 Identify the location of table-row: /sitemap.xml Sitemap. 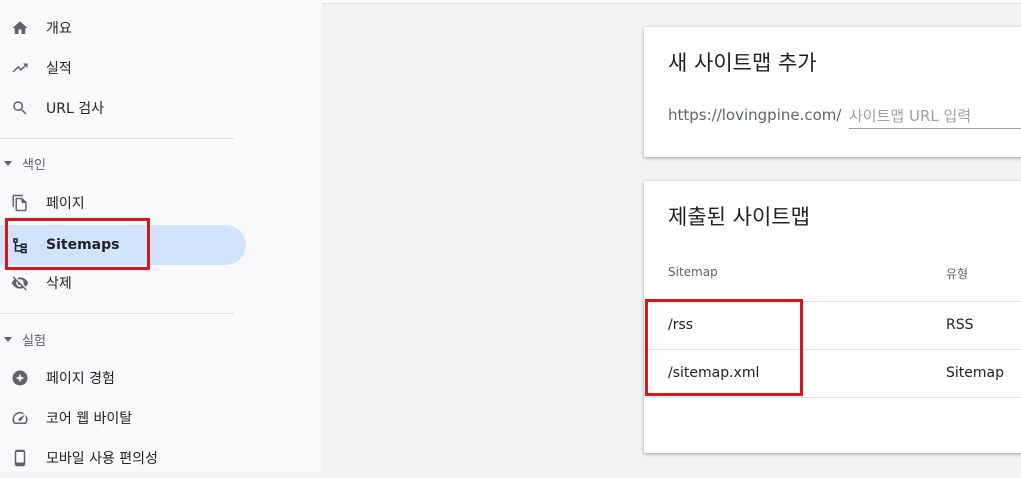
(832, 373).